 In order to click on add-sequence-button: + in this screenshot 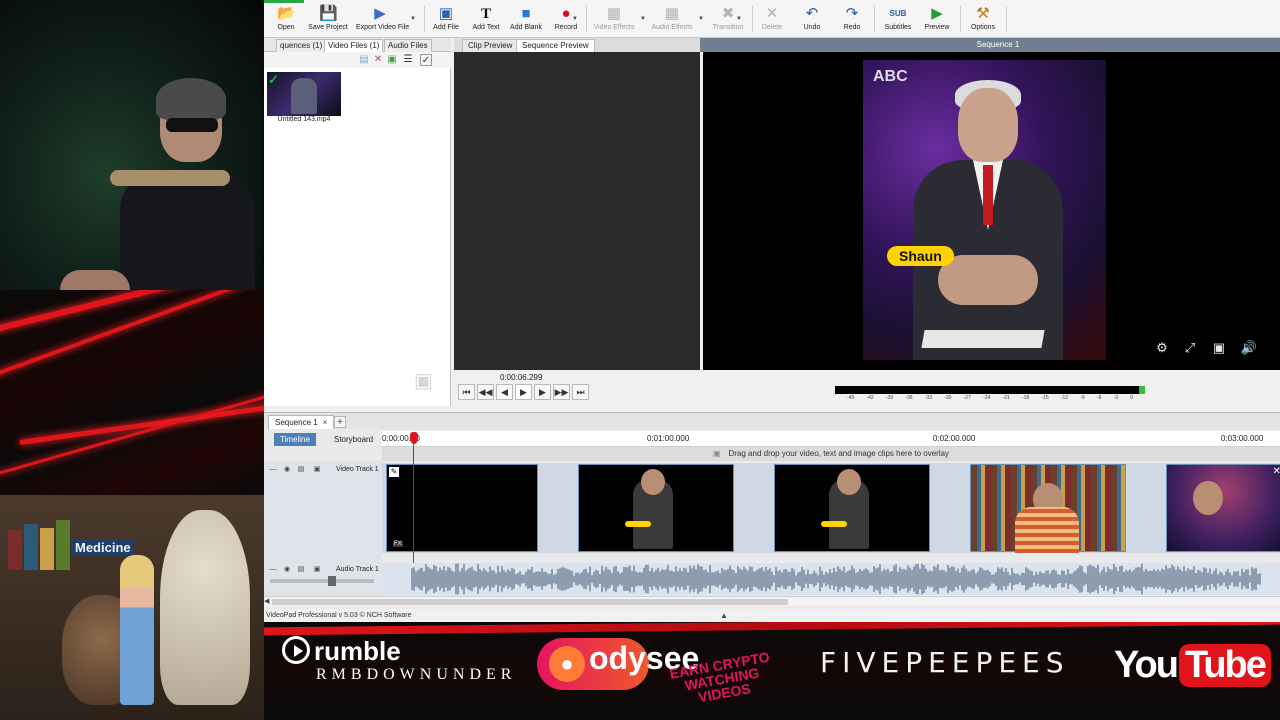, I will do `click(340, 422)`.